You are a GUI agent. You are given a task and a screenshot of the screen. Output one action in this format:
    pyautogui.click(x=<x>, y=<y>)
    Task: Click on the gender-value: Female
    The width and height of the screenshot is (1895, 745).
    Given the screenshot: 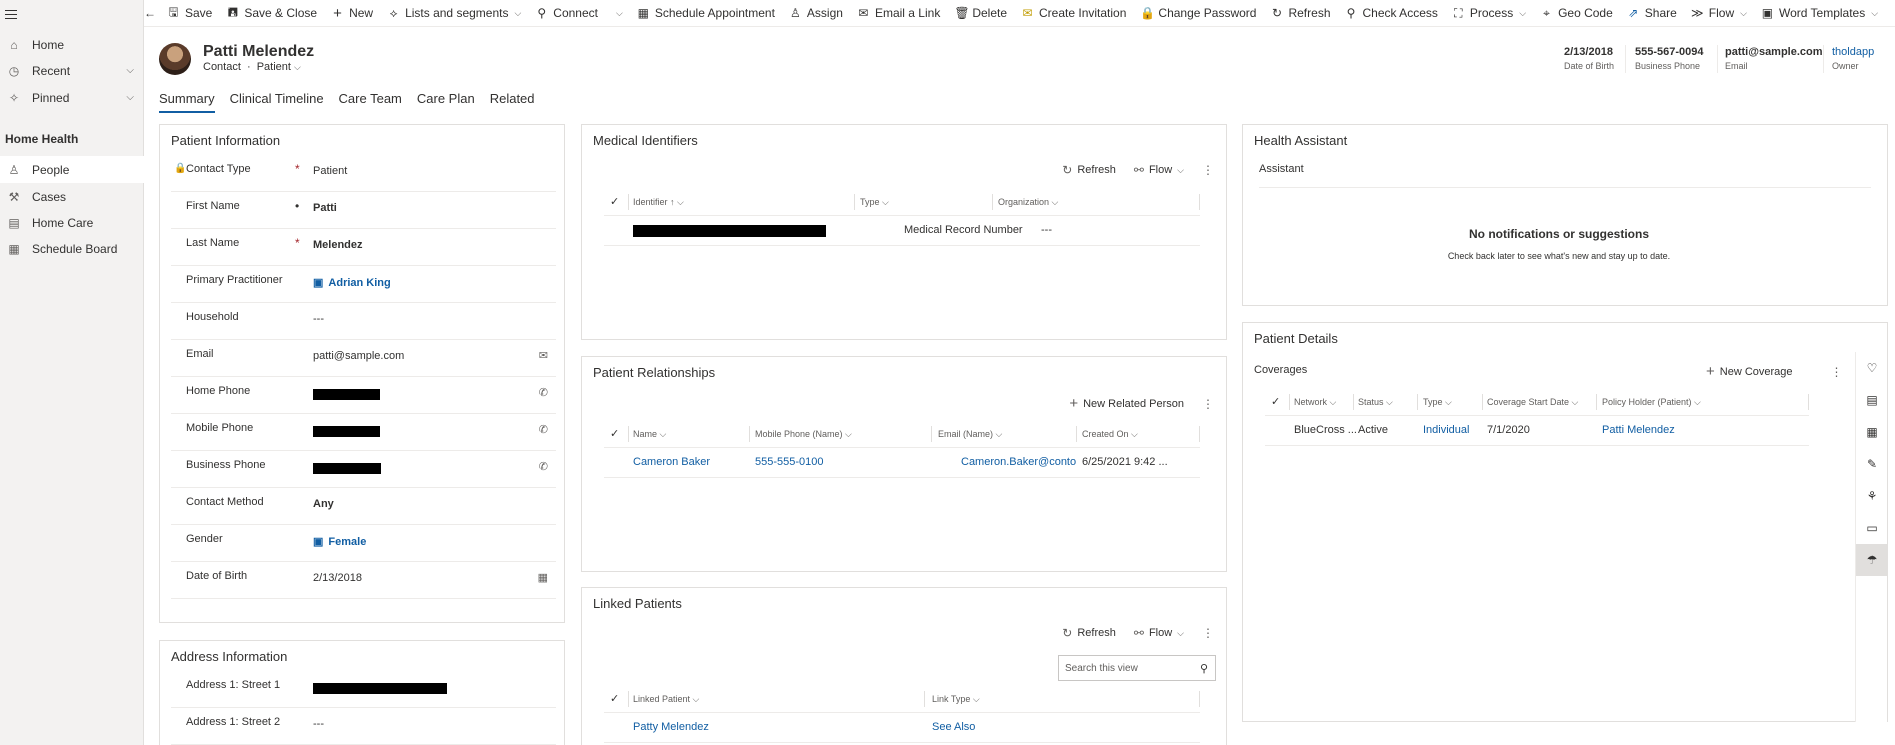 What is the action you would take?
    pyautogui.click(x=347, y=542)
    